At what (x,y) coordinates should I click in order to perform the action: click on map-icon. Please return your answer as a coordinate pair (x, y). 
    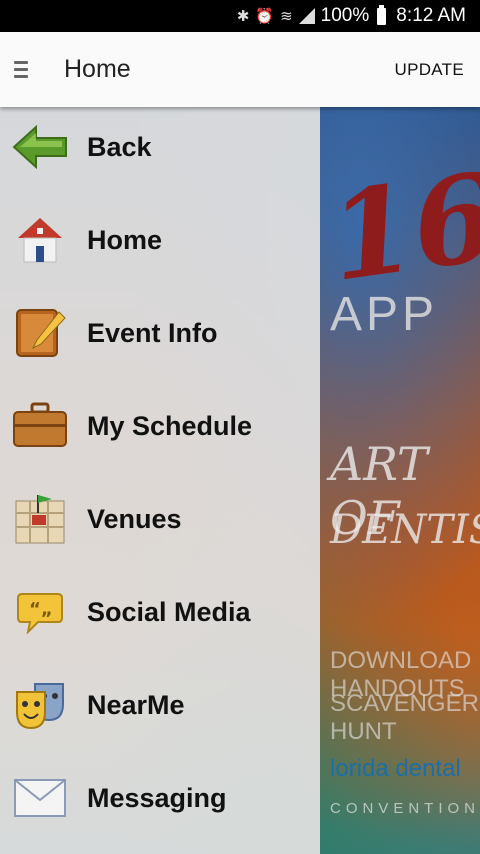
    Looking at the image, I should click on (40, 519).